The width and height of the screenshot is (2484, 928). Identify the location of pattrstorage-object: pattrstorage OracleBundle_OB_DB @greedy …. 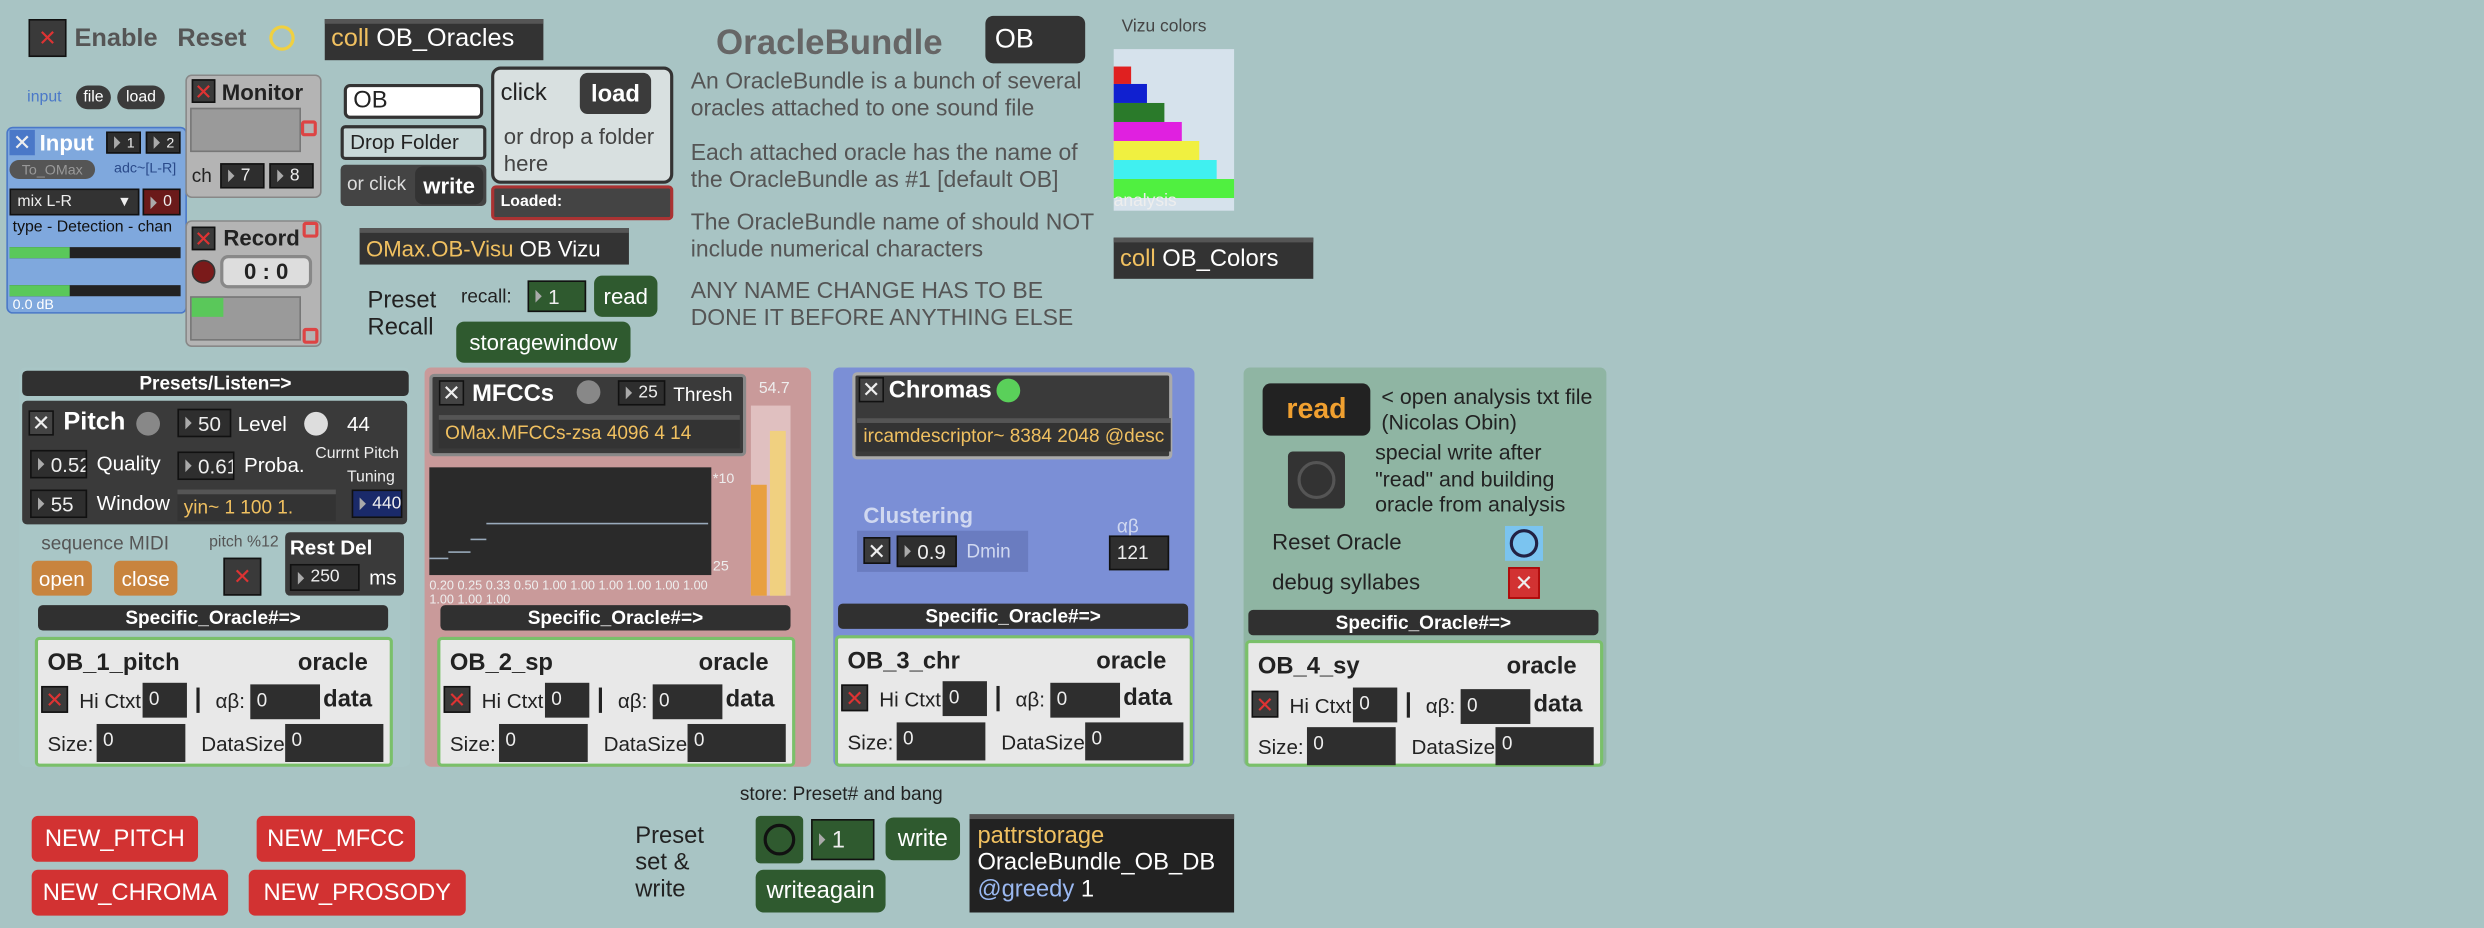
(1102, 863).